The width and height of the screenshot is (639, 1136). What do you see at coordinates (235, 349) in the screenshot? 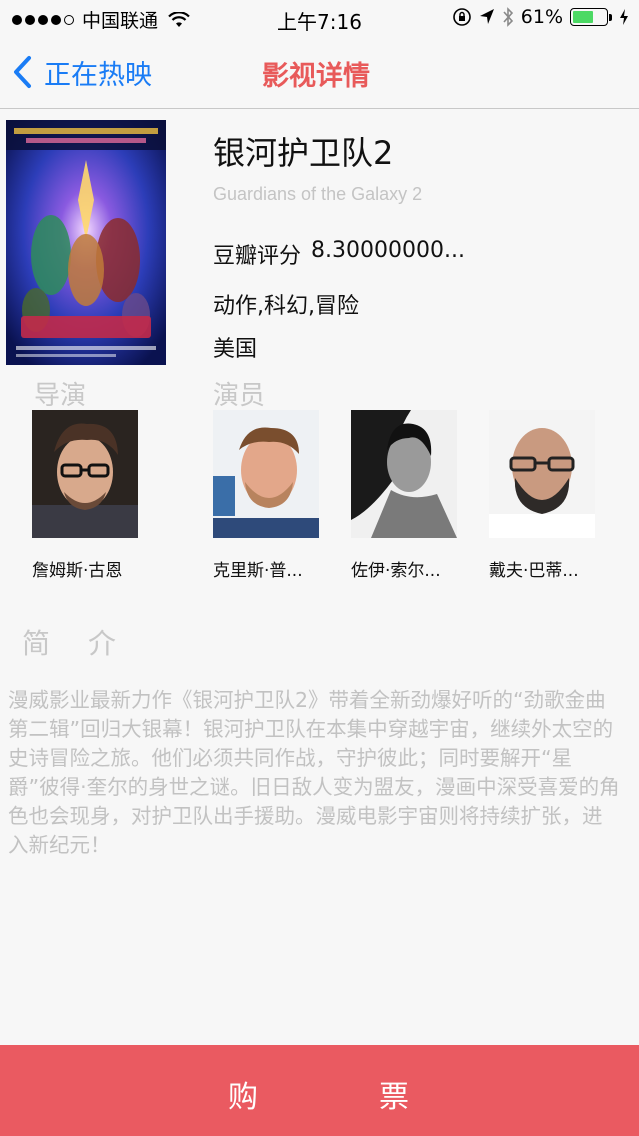
I see `movie-country: 美国` at bounding box center [235, 349].